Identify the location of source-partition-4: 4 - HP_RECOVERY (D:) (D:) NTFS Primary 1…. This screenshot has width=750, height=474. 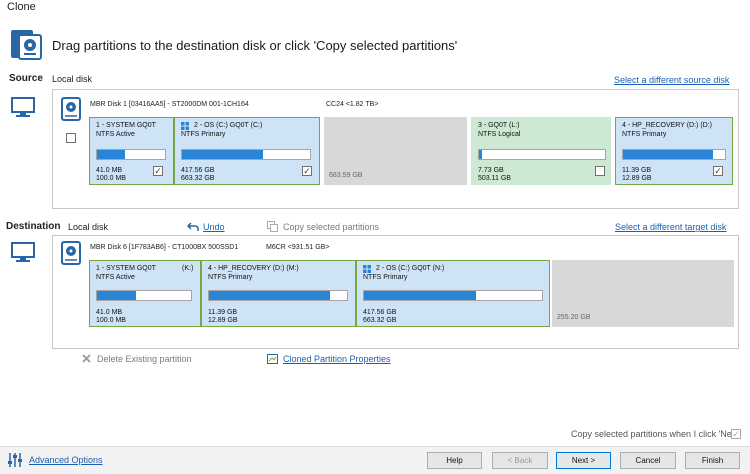
(674, 151).